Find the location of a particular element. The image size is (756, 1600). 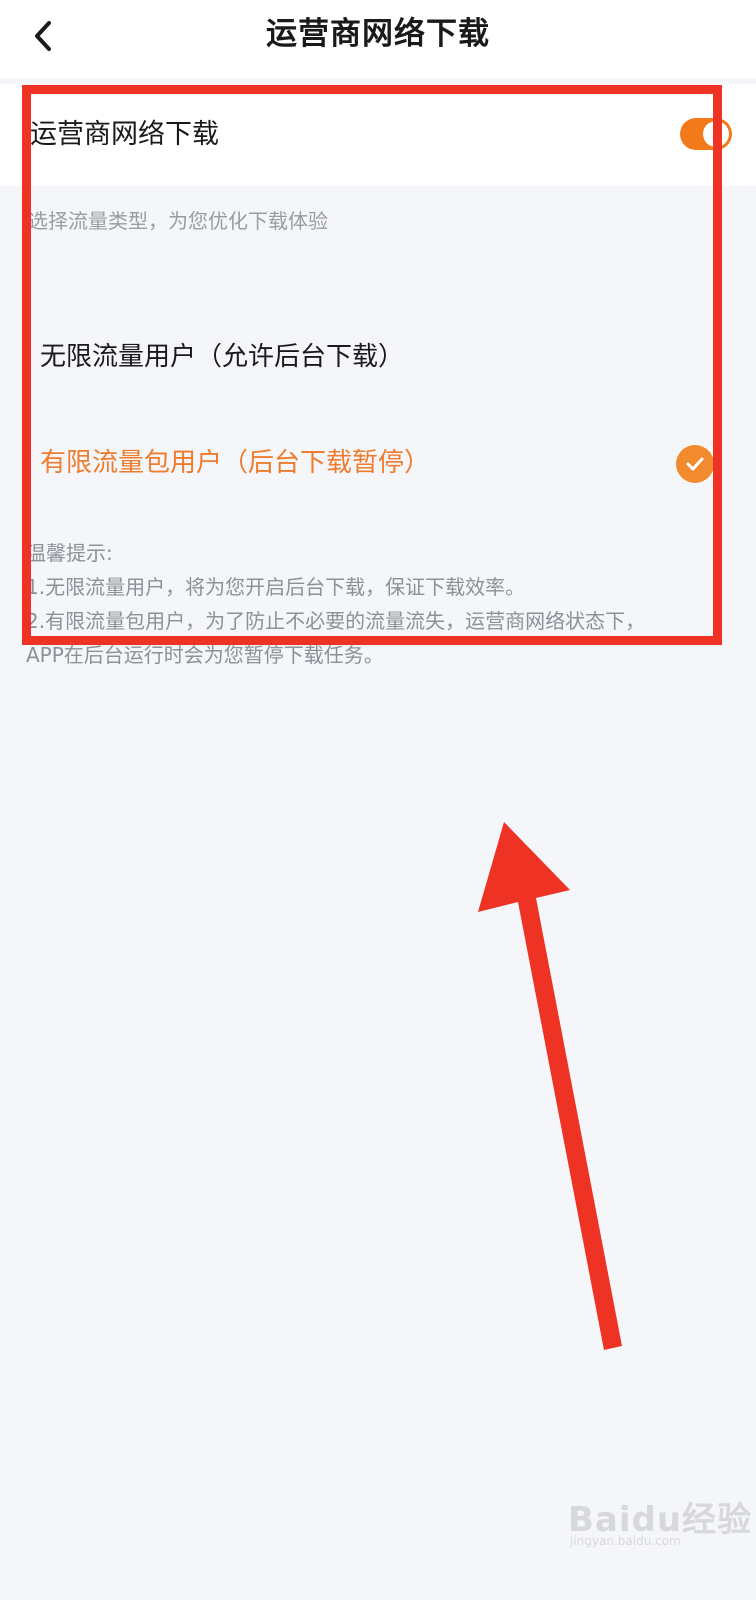

carrier-download-label: 运营商网络下载 is located at coordinates (124, 134).